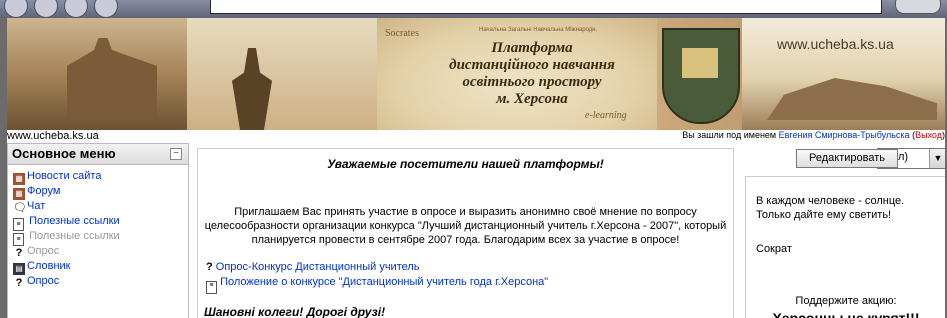 The height and width of the screenshot is (318, 947). Describe the element at coordinates (100, 251) in the screenshot. I see `menu-item-poll-hidden: ? Опрос` at that location.